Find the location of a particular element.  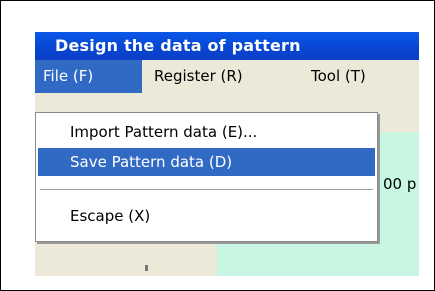

menu-file: File (F) is located at coordinates (88, 76).